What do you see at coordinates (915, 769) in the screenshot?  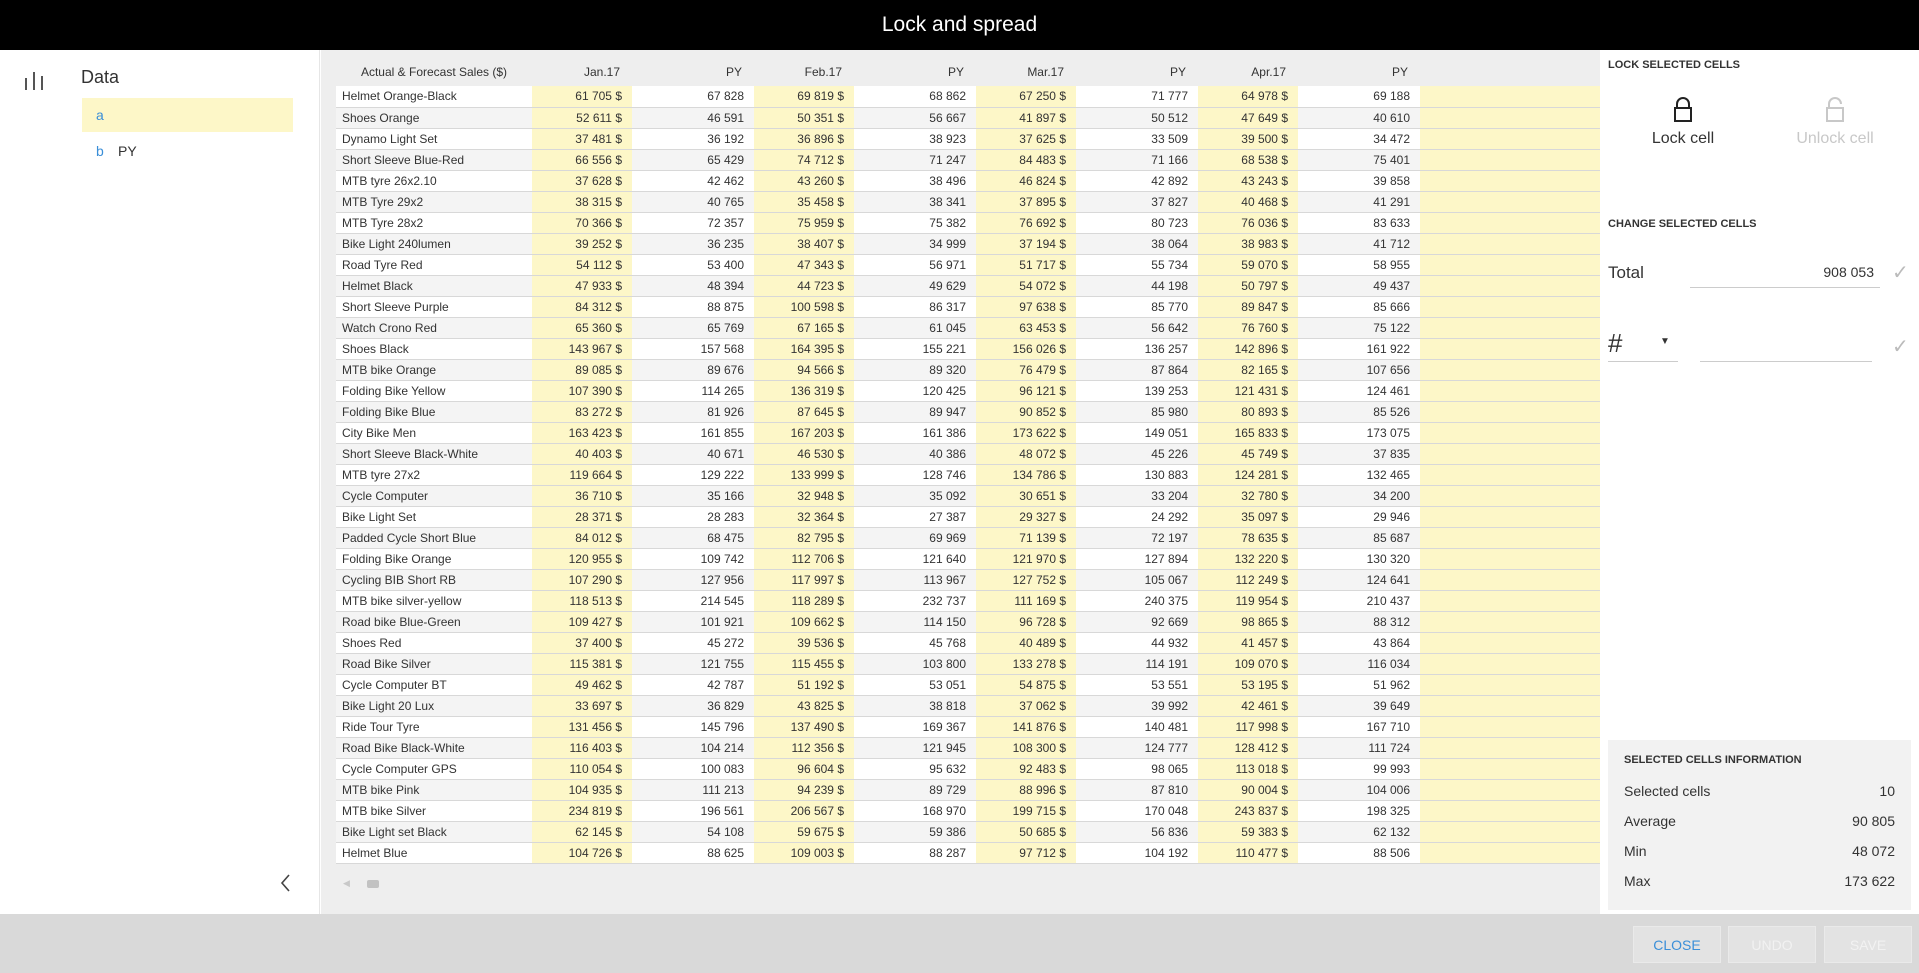 I see `prior-year-cell: 95 632` at bounding box center [915, 769].